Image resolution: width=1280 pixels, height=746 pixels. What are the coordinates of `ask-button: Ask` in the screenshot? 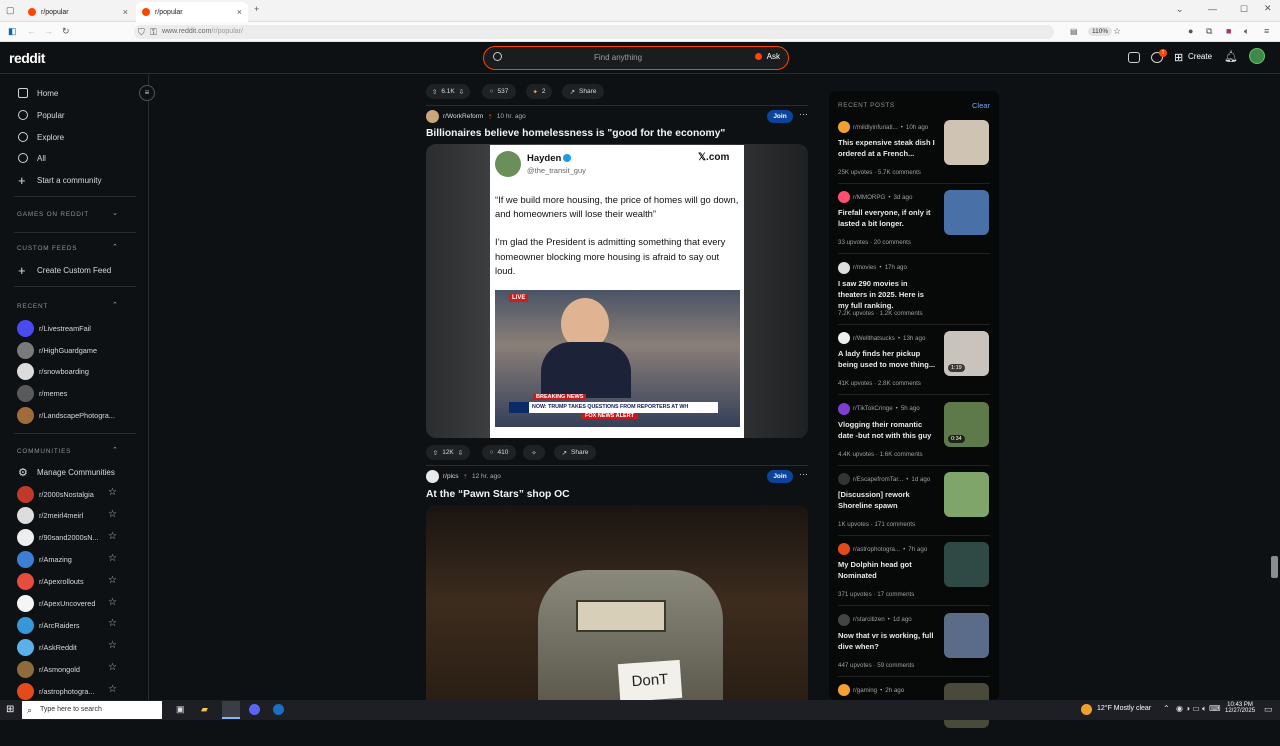 It's located at (767, 56).